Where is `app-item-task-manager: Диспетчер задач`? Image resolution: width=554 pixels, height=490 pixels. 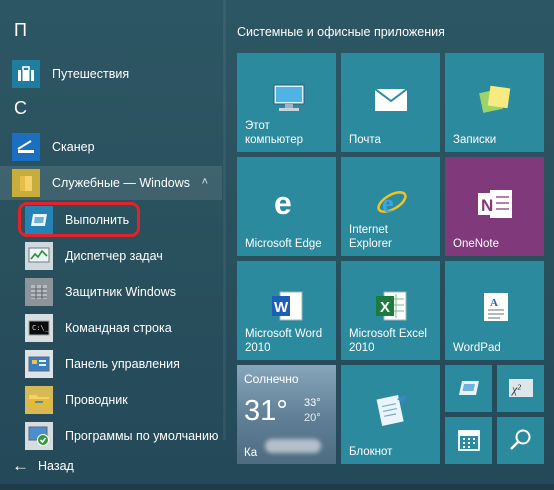
app-item-task-manager: Диспетчер задач is located at coordinates (111, 256).